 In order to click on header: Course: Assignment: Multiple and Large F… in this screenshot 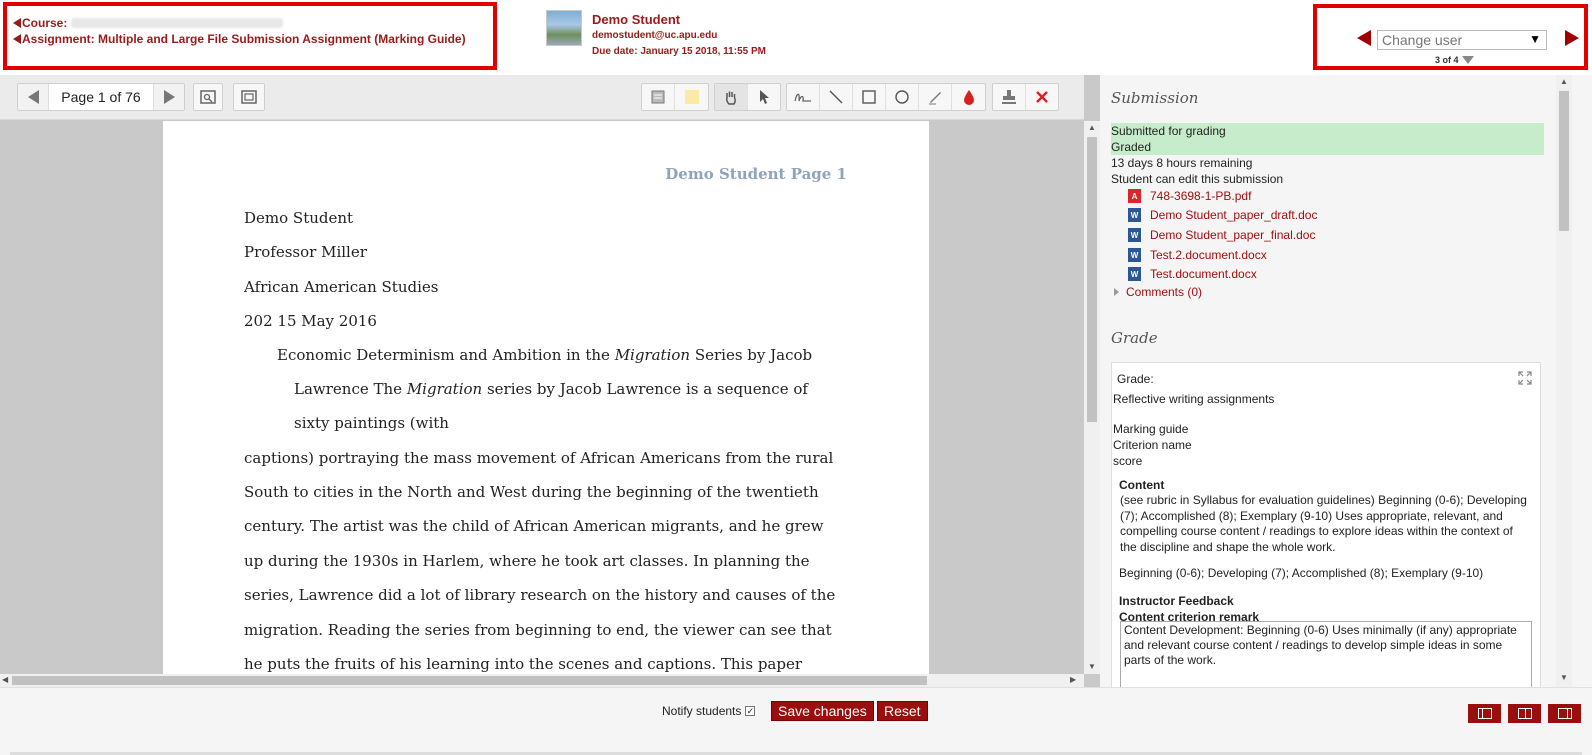, I will do `click(796, 37)`.